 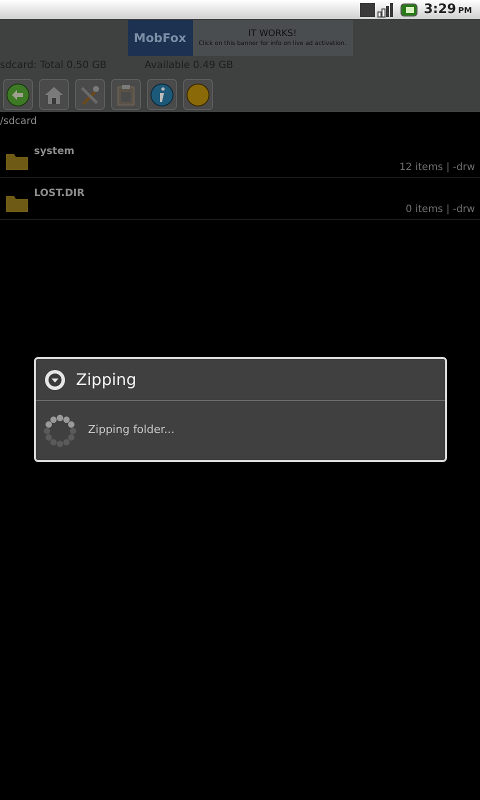 What do you see at coordinates (240, 157) in the screenshot?
I see `file-row: system 12 items | -drw` at bounding box center [240, 157].